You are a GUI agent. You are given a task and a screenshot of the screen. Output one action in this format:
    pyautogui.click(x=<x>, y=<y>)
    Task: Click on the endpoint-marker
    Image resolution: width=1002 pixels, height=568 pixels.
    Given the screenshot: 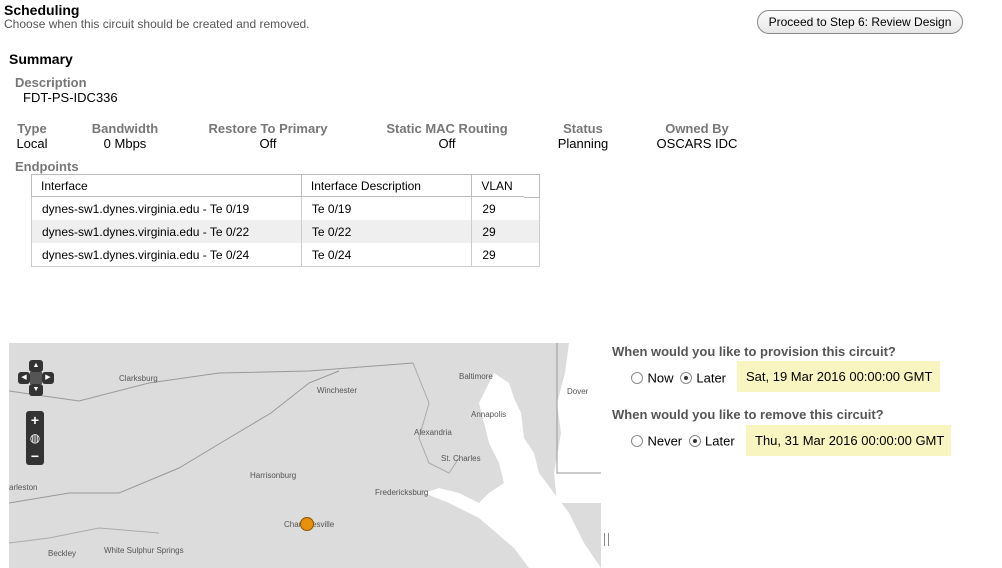 What is the action you would take?
    pyautogui.click(x=307, y=524)
    